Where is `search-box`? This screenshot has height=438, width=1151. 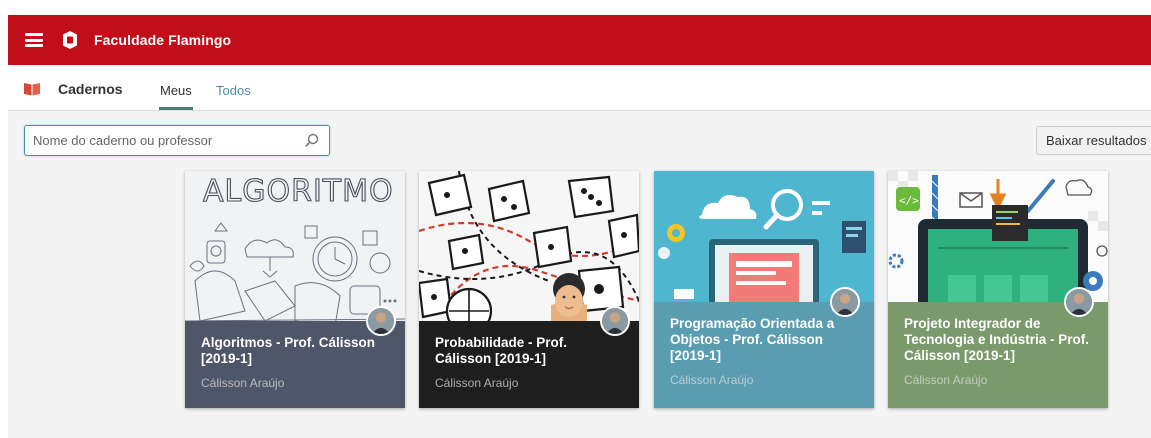 search-box is located at coordinates (177, 140).